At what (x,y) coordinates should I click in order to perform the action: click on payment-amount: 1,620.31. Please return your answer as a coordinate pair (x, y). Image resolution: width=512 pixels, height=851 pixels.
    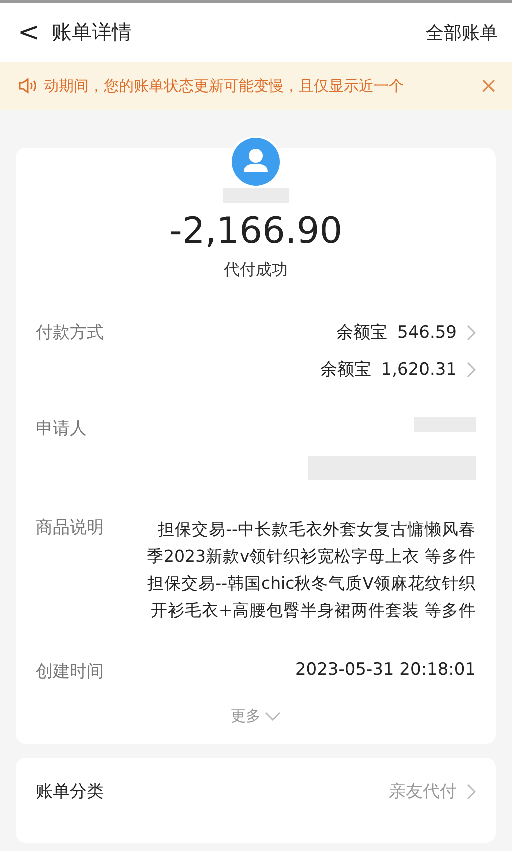
    Looking at the image, I should click on (419, 370).